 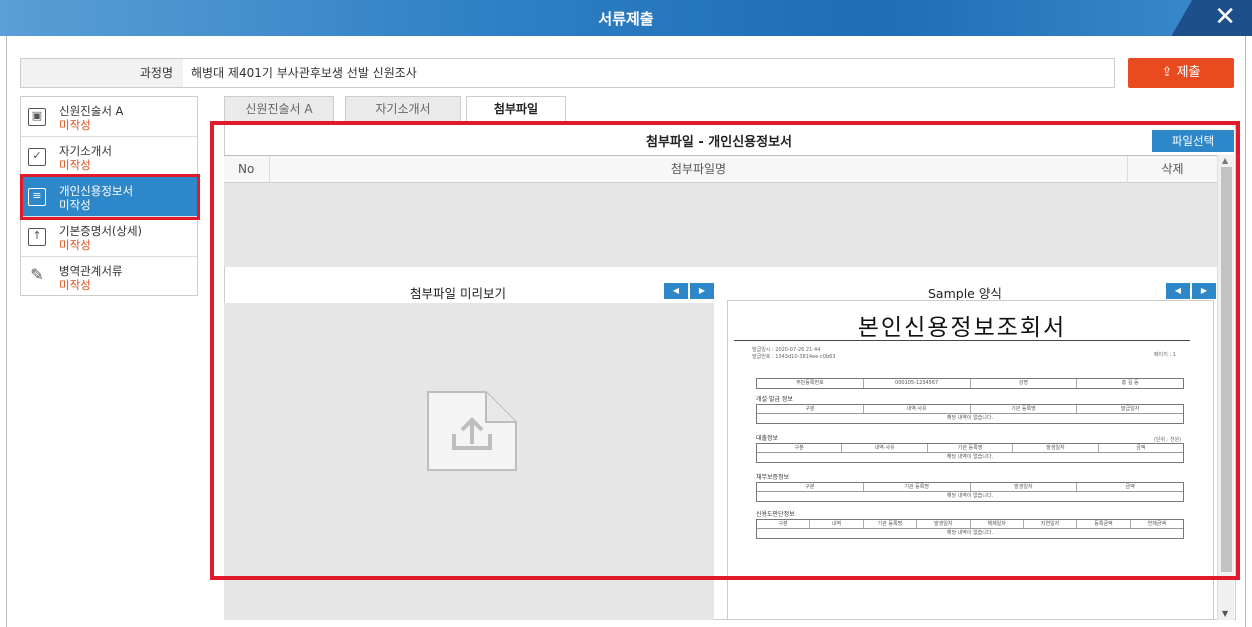 What do you see at coordinates (962, 340) in the screenshot?
I see `document-divider` at bounding box center [962, 340].